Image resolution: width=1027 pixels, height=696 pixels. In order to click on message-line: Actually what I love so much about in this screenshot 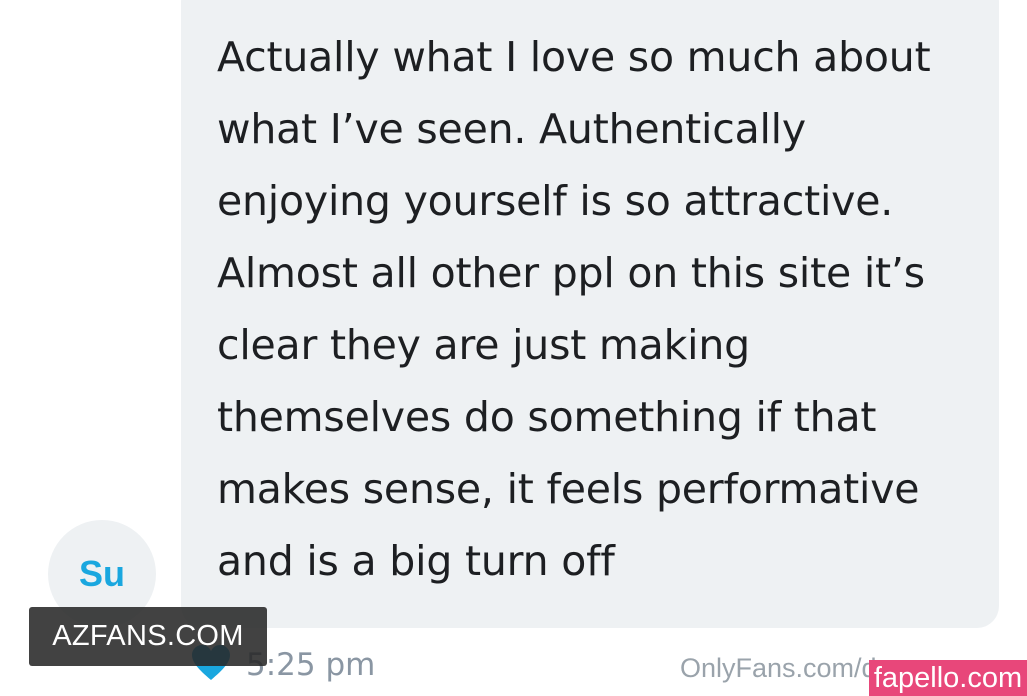, I will do `click(574, 57)`.